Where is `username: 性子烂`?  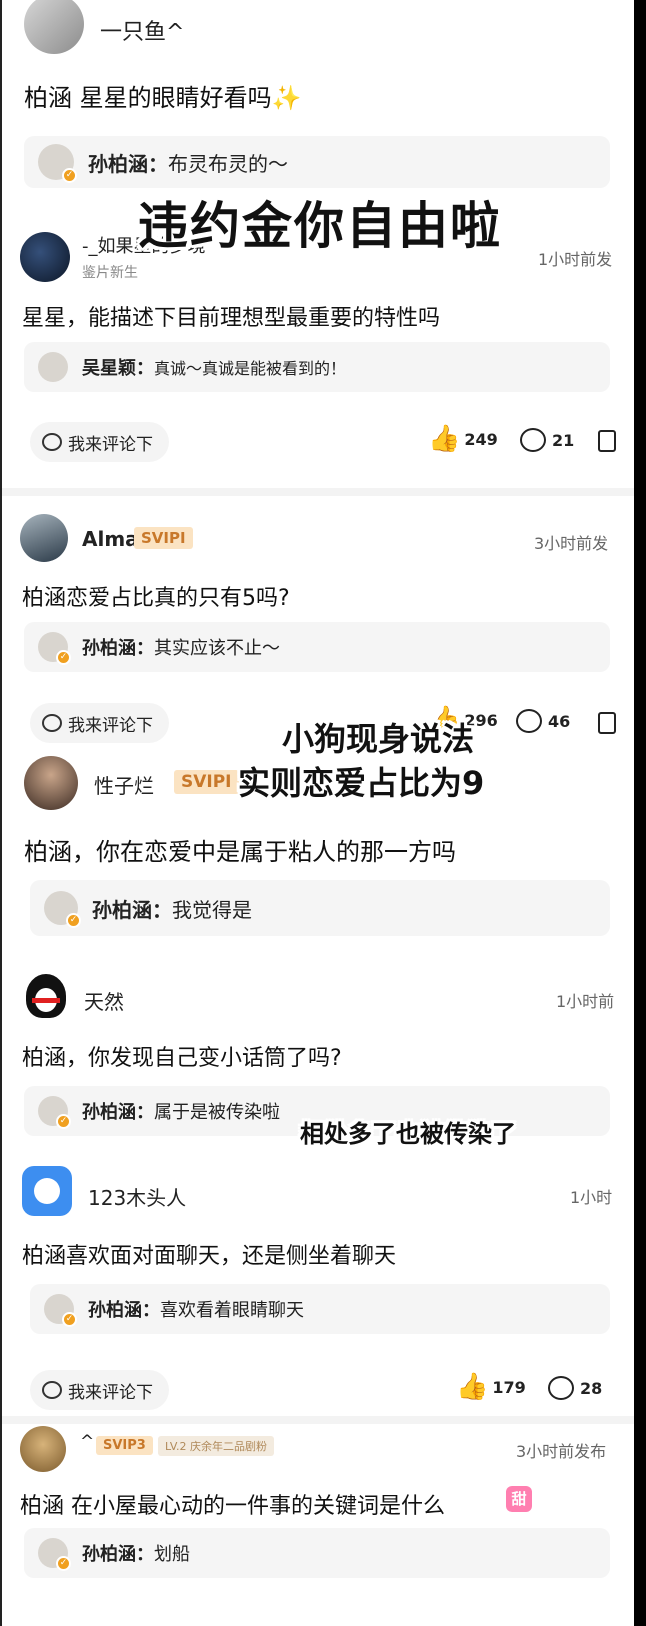 username: 性子烂 is located at coordinates (124, 784).